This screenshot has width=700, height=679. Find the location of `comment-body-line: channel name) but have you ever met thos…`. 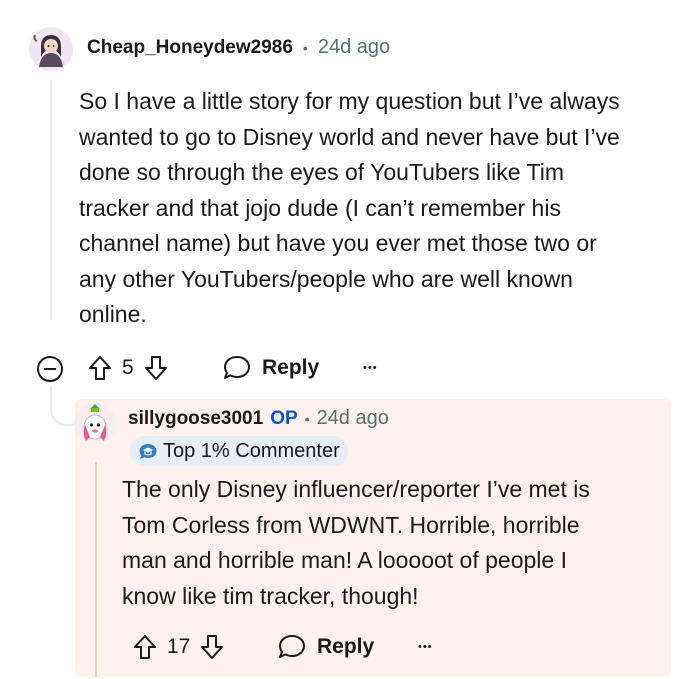

comment-body-line: channel name) but have you ever met thos… is located at coordinates (338, 243).